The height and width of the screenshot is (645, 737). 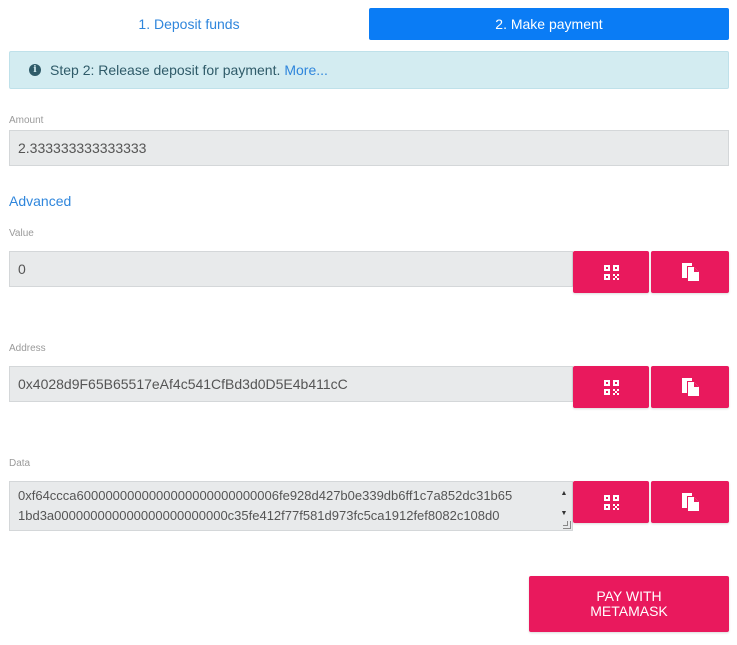 I want to click on tab-deposit-funds: 1. Deposit funds, so click(x=189, y=24).